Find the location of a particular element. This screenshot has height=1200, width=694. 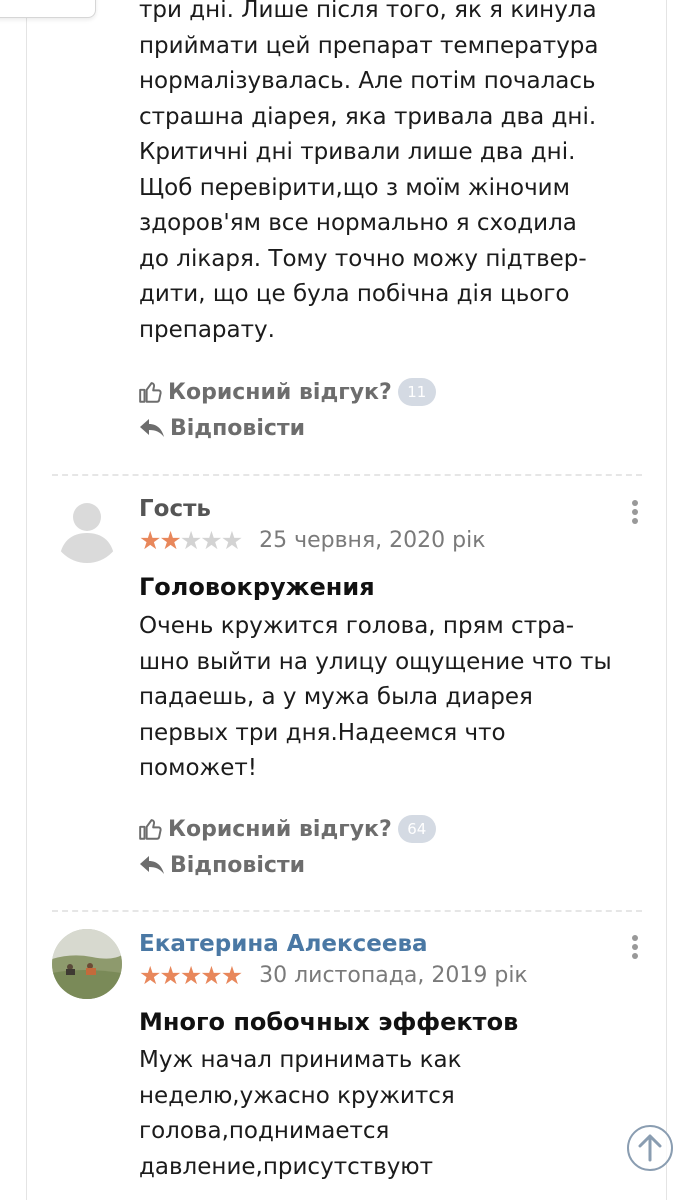

previous-review-actions: Корисний відгук? 11 Відповісти is located at coordinates (287, 410).